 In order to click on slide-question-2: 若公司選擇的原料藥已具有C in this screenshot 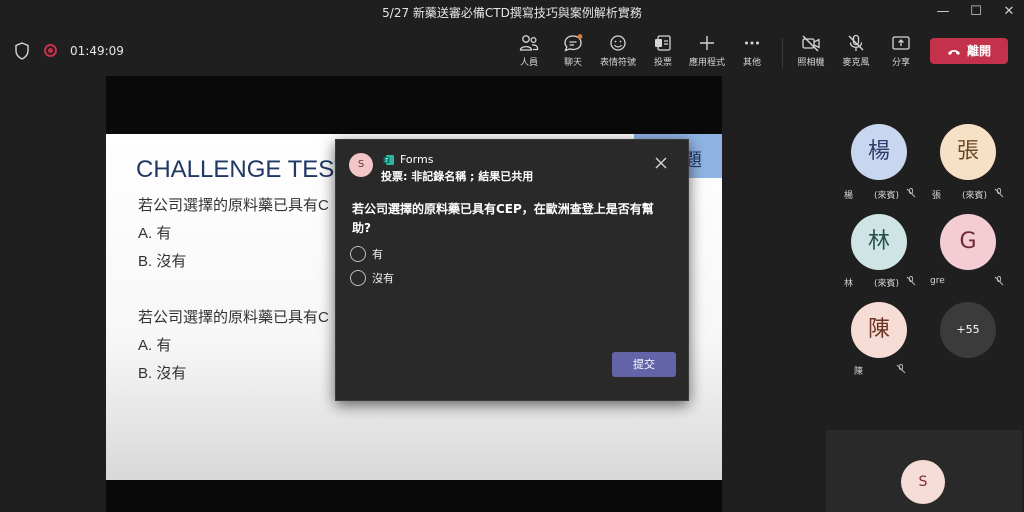, I will do `click(233, 317)`.